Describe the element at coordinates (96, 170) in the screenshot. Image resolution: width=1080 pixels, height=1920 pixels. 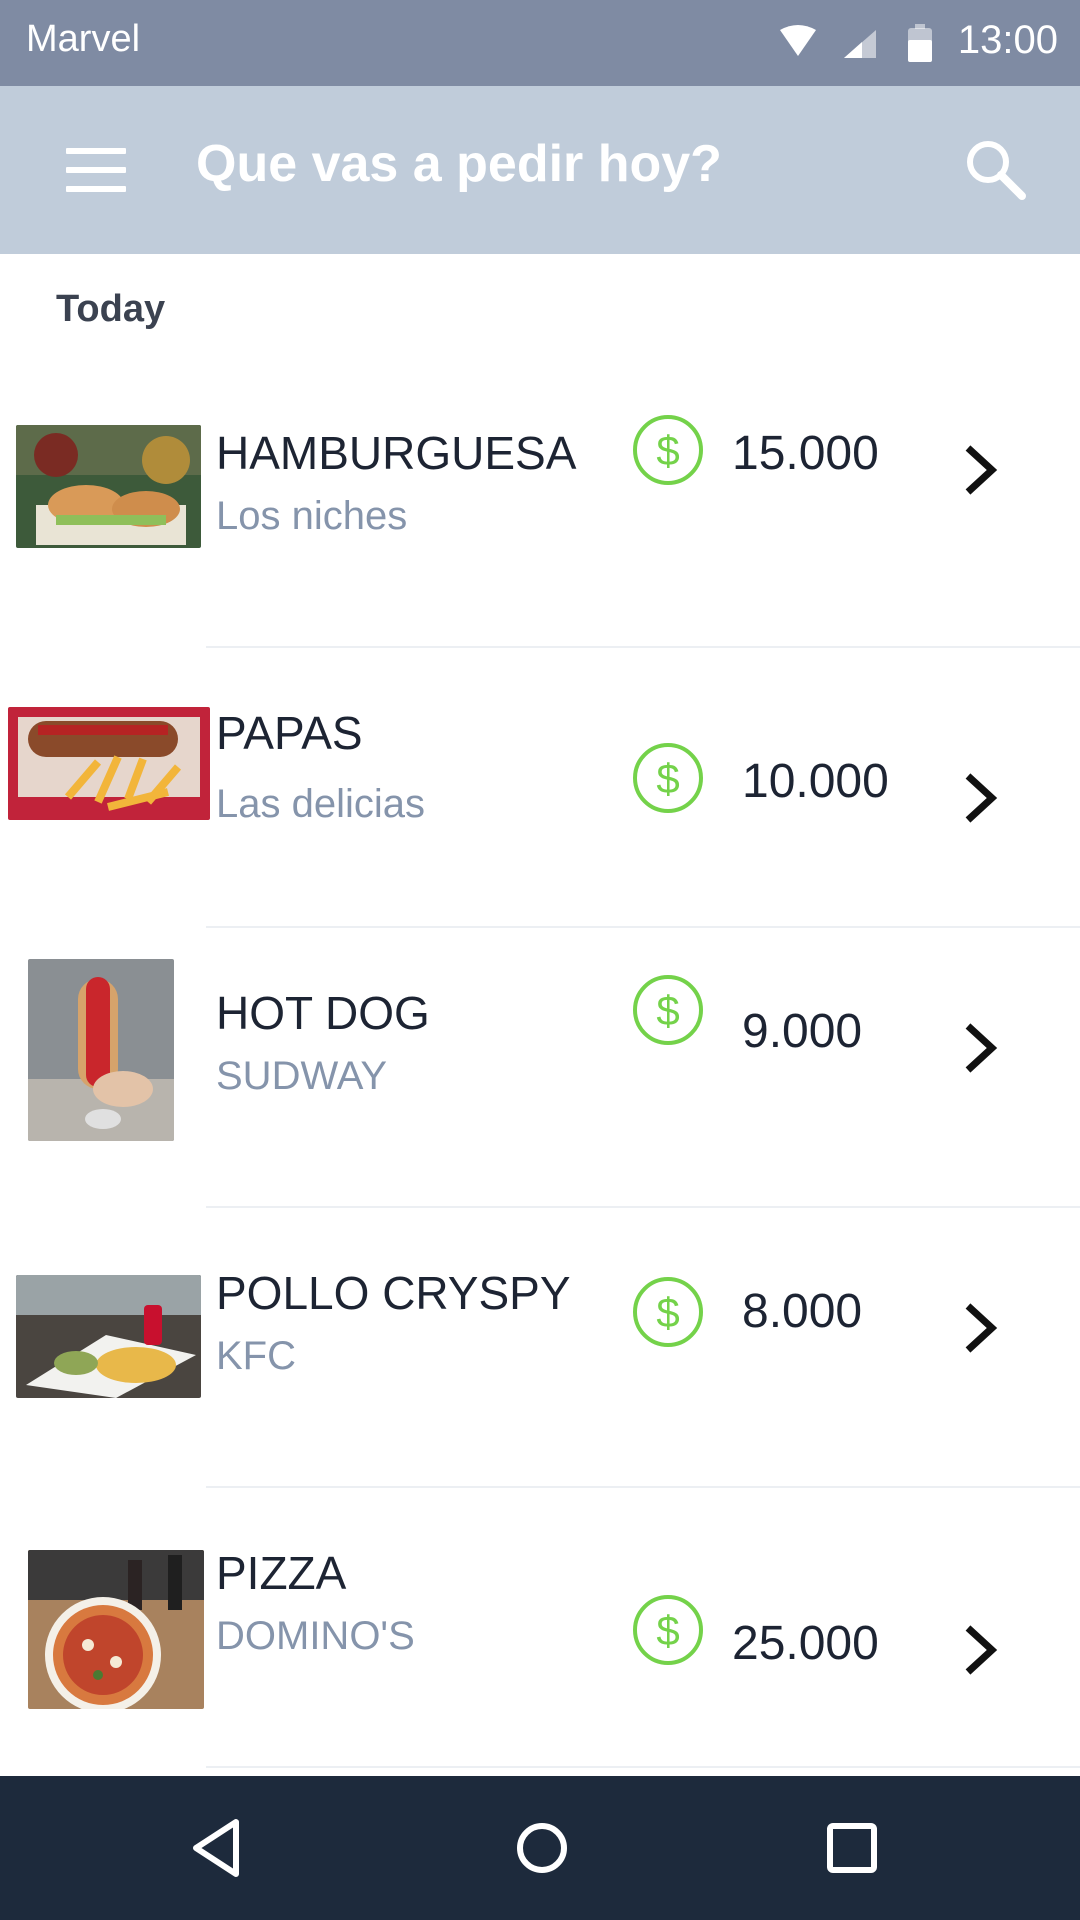
I see `menu-icon` at that location.